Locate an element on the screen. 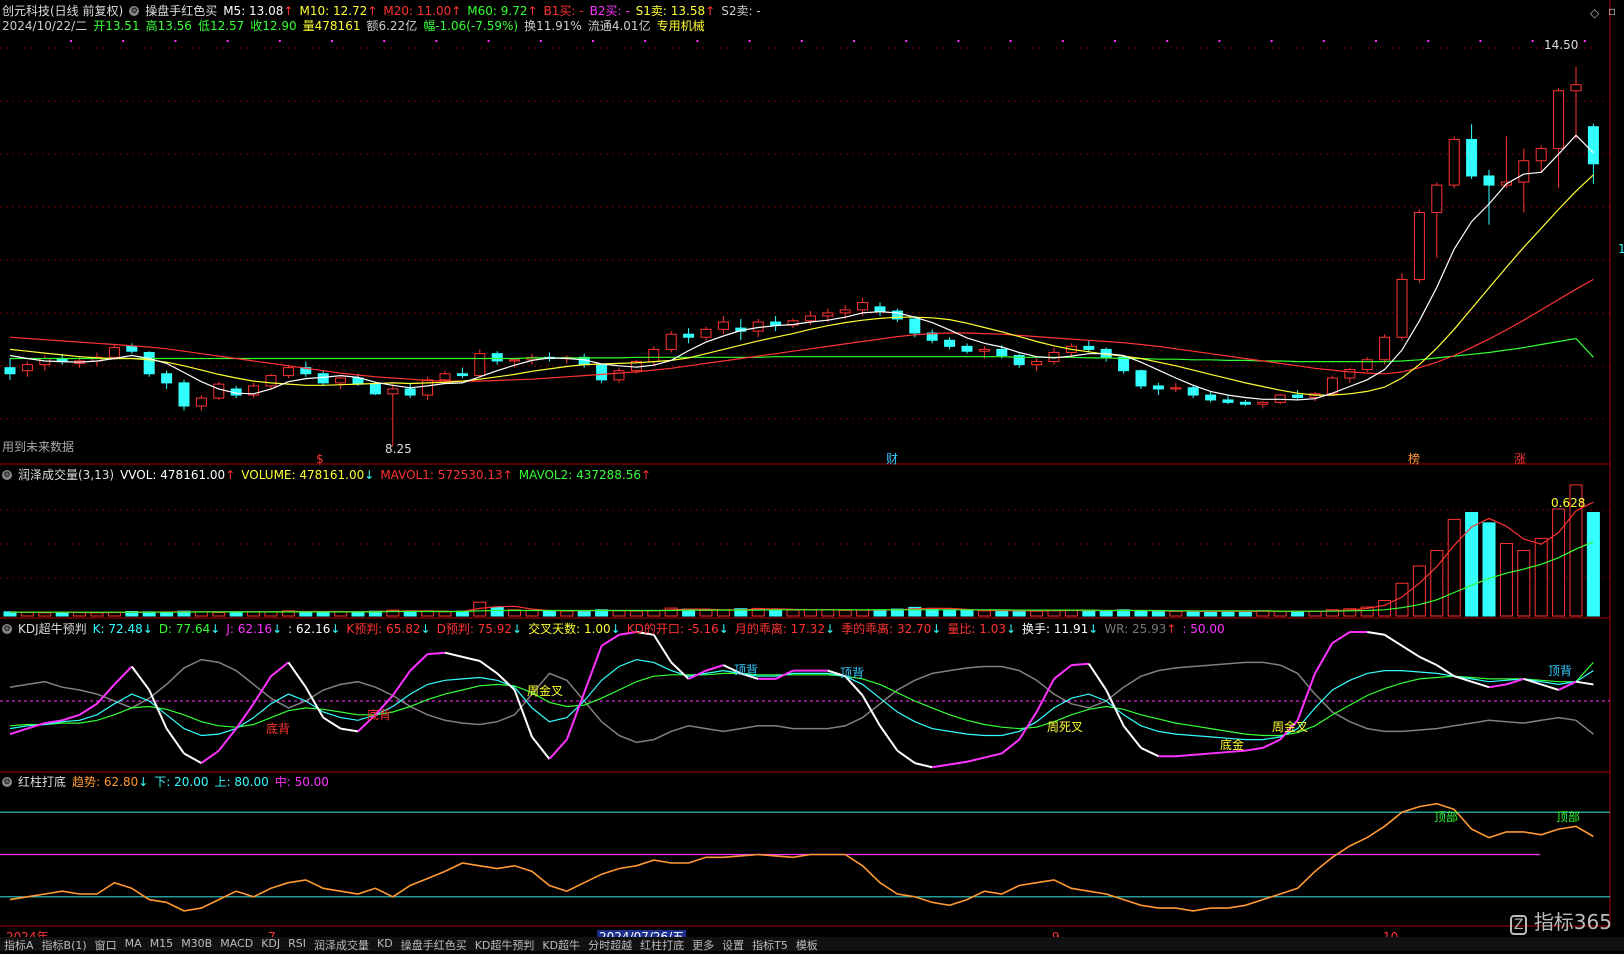 Image resolution: width=1624 pixels, height=954 pixels. kdj-arrow-icon-4: ↓ is located at coordinates (425, 629).